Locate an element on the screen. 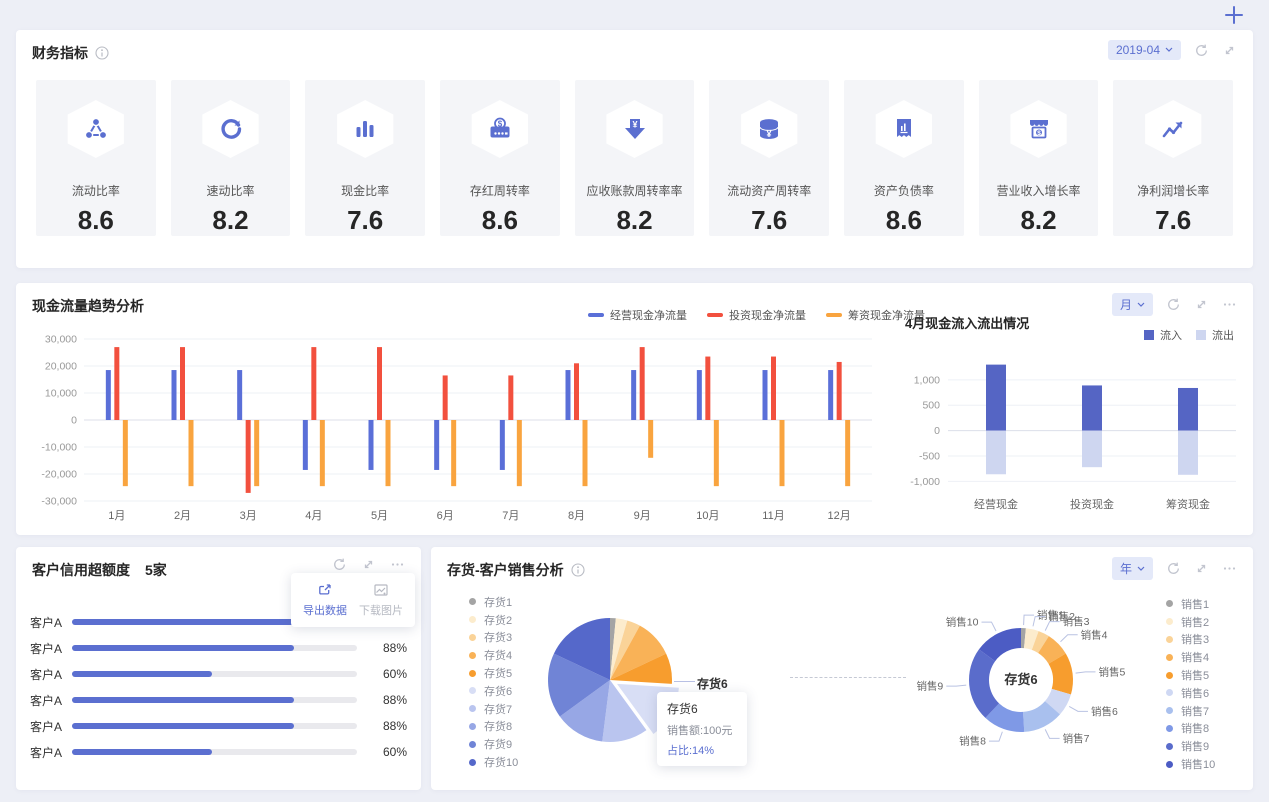 The height and width of the screenshot is (802, 1269). legend-item: 存货2 is located at coordinates (493, 620).